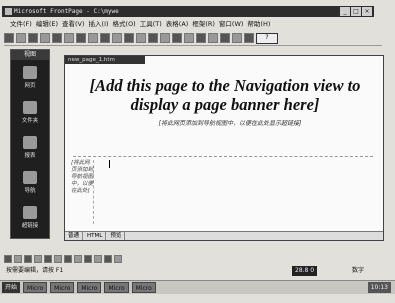  What do you see at coordinates (177, 24) in the screenshot?
I see `menu-table: 表格(A)` at bounding box center [177, 24].